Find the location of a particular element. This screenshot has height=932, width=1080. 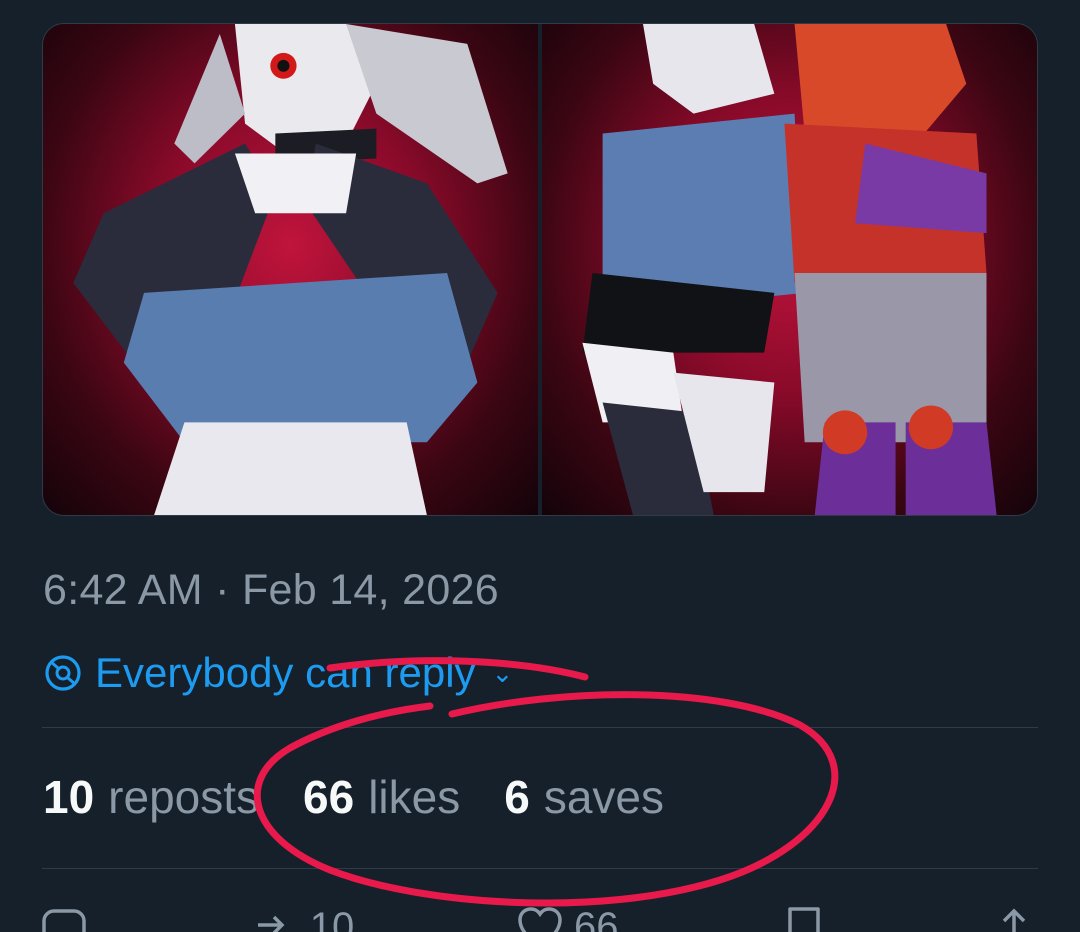

reply-permission-icon is located at coordinates (63, 673).